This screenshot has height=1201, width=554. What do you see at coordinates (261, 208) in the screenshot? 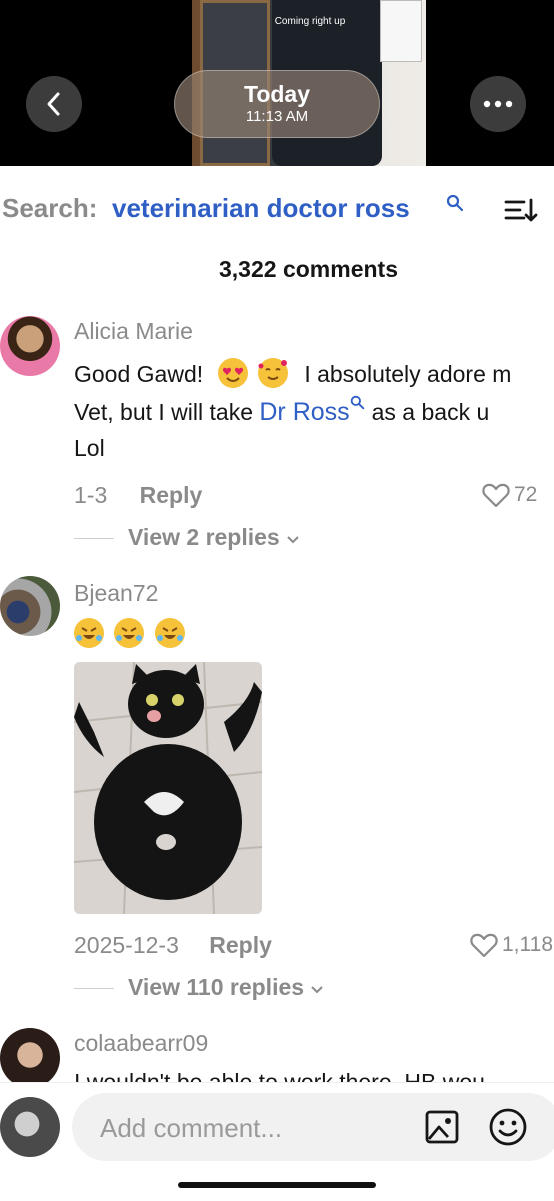
I see `search-query-link: veterinarian doctor ross` at bounding box center [261, 208].